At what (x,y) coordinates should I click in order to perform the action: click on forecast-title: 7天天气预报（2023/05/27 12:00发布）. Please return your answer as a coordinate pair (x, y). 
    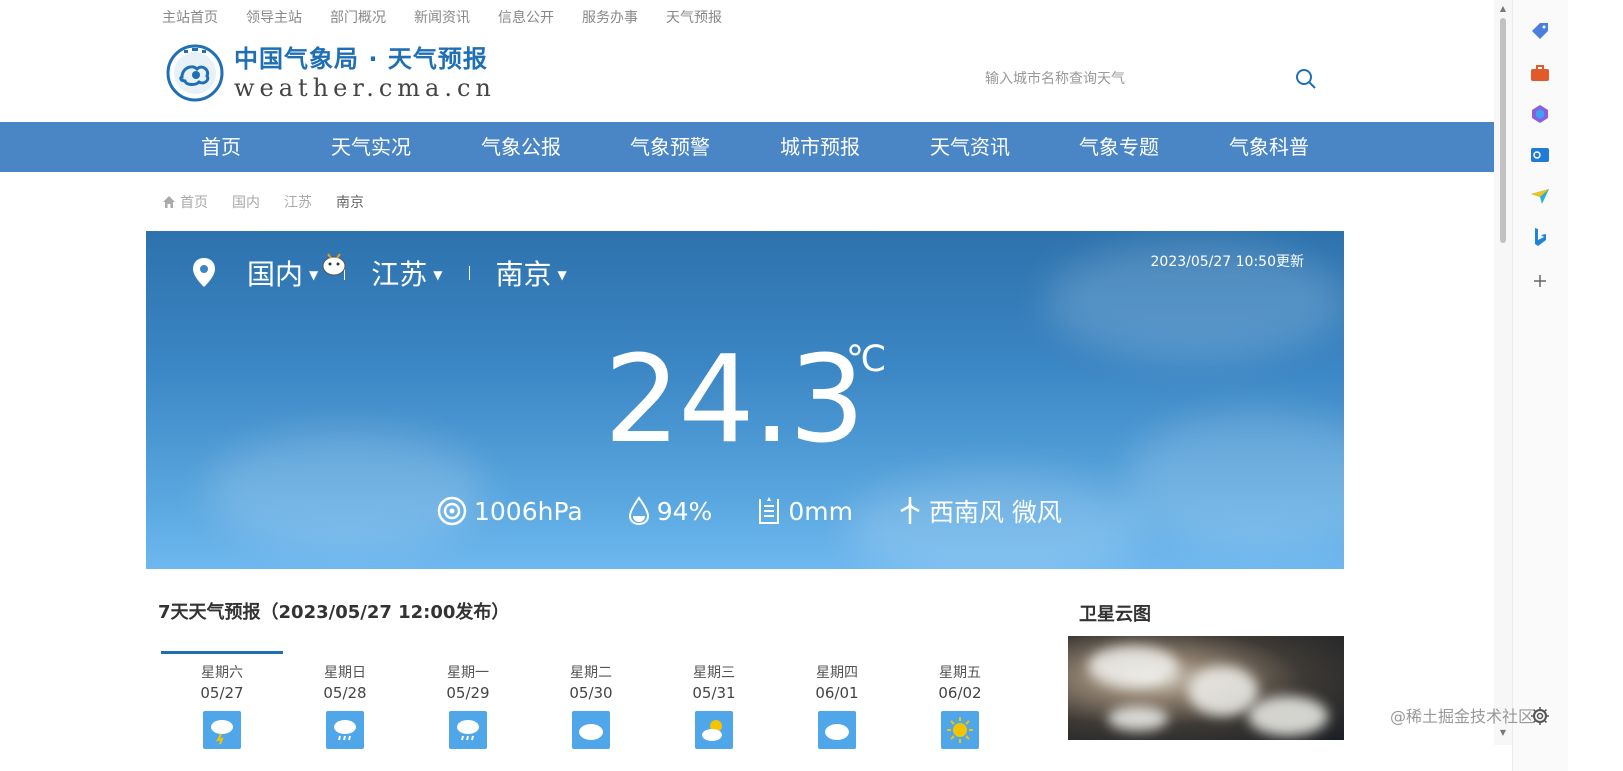
    Looking at the image, I should click on (334, 612).